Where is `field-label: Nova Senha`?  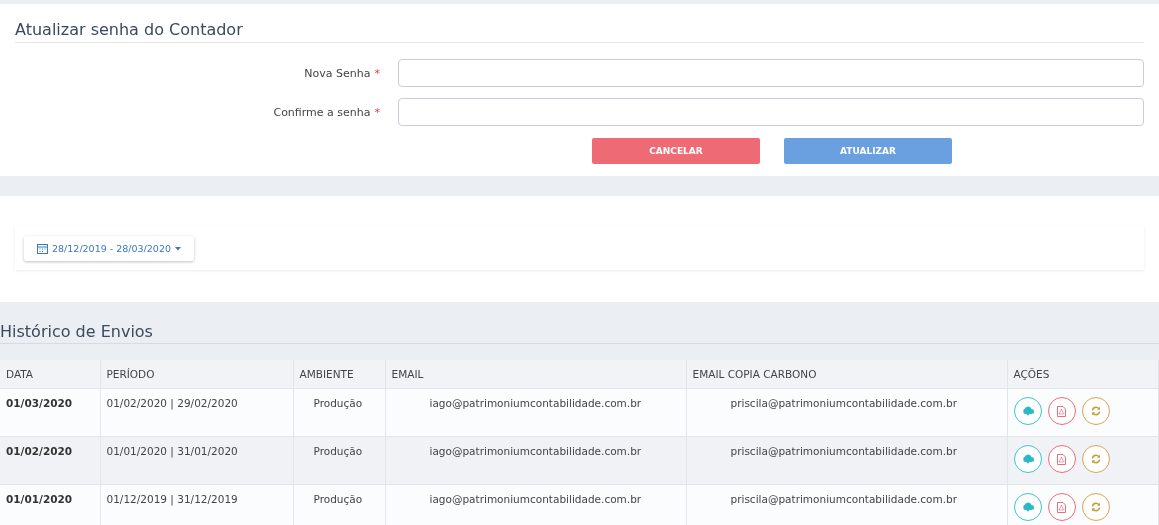
field-label: Nova Senha is located at coordinates (337, 73).